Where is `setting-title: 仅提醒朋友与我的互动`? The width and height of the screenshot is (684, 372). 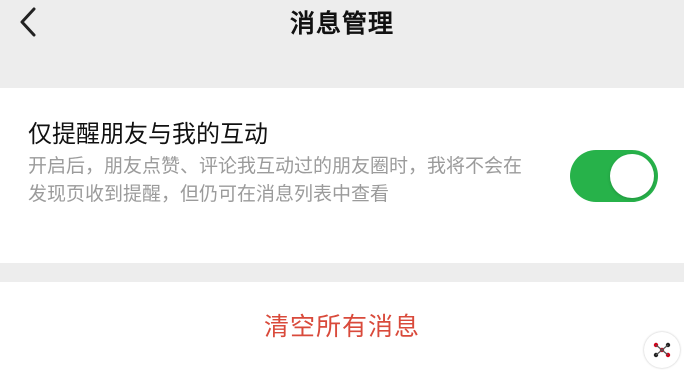
setting-title: 仅提醒朋友与我的互动 is located at coordinates (148, 134).